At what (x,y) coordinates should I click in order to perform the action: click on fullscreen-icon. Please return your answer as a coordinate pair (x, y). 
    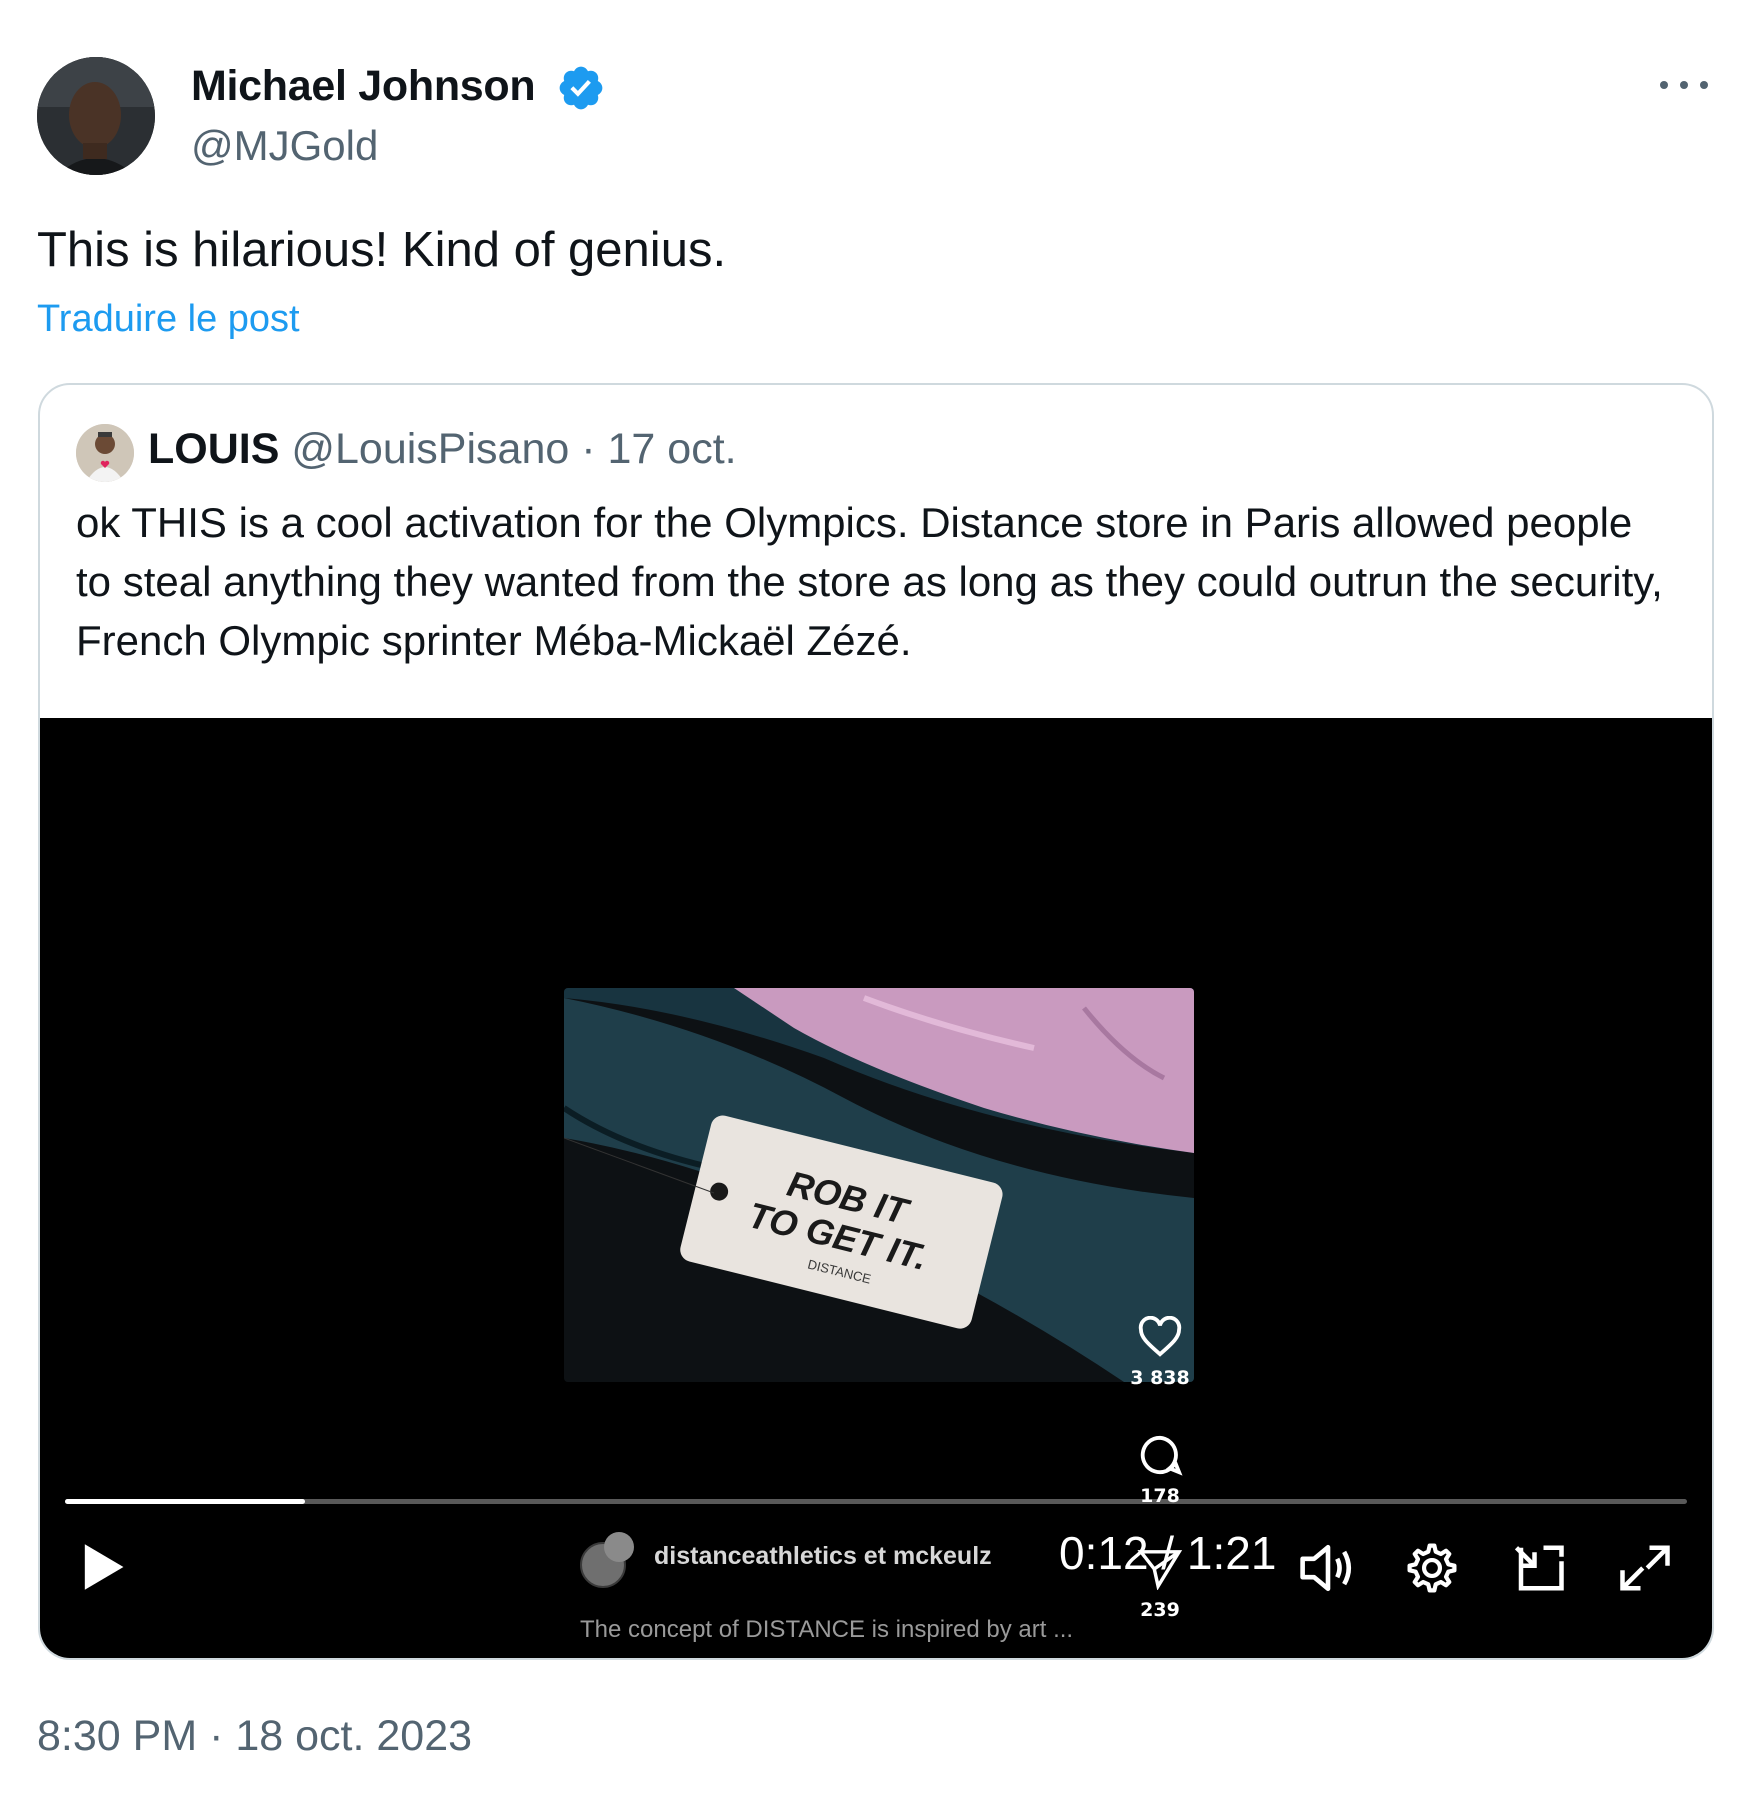
    Looking at the image, I should click on (1645, 1568).